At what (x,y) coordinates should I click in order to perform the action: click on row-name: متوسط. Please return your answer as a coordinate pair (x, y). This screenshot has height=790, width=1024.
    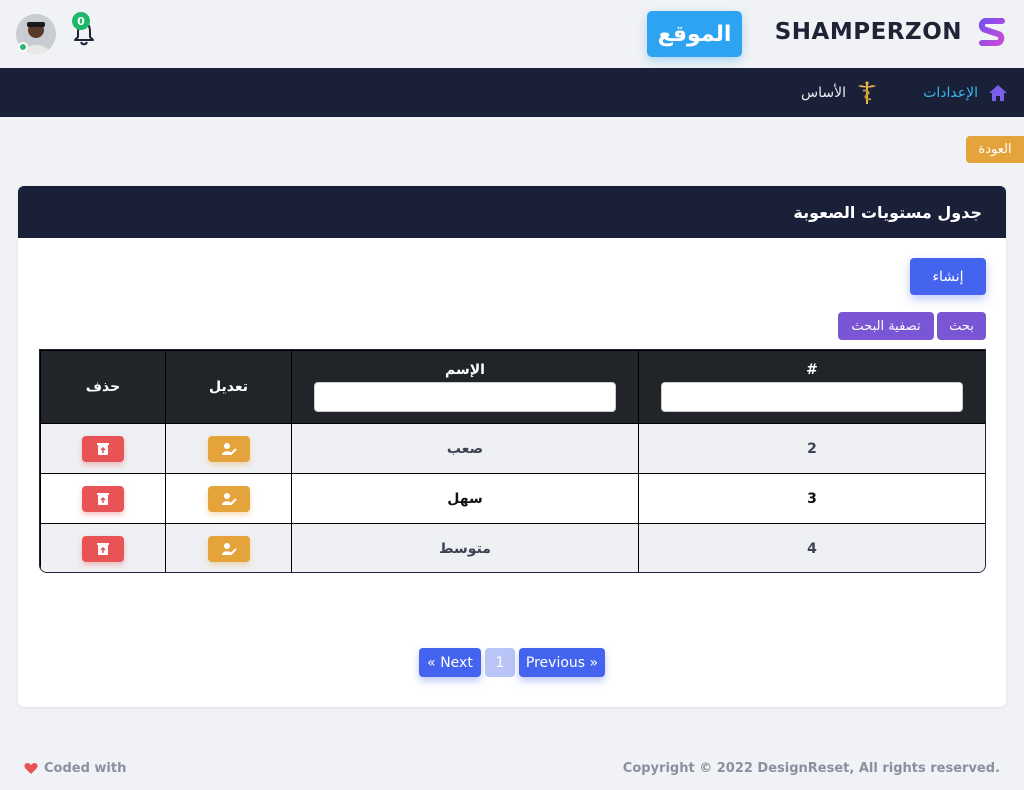
    Looking at the image, I should click on (465, 547).